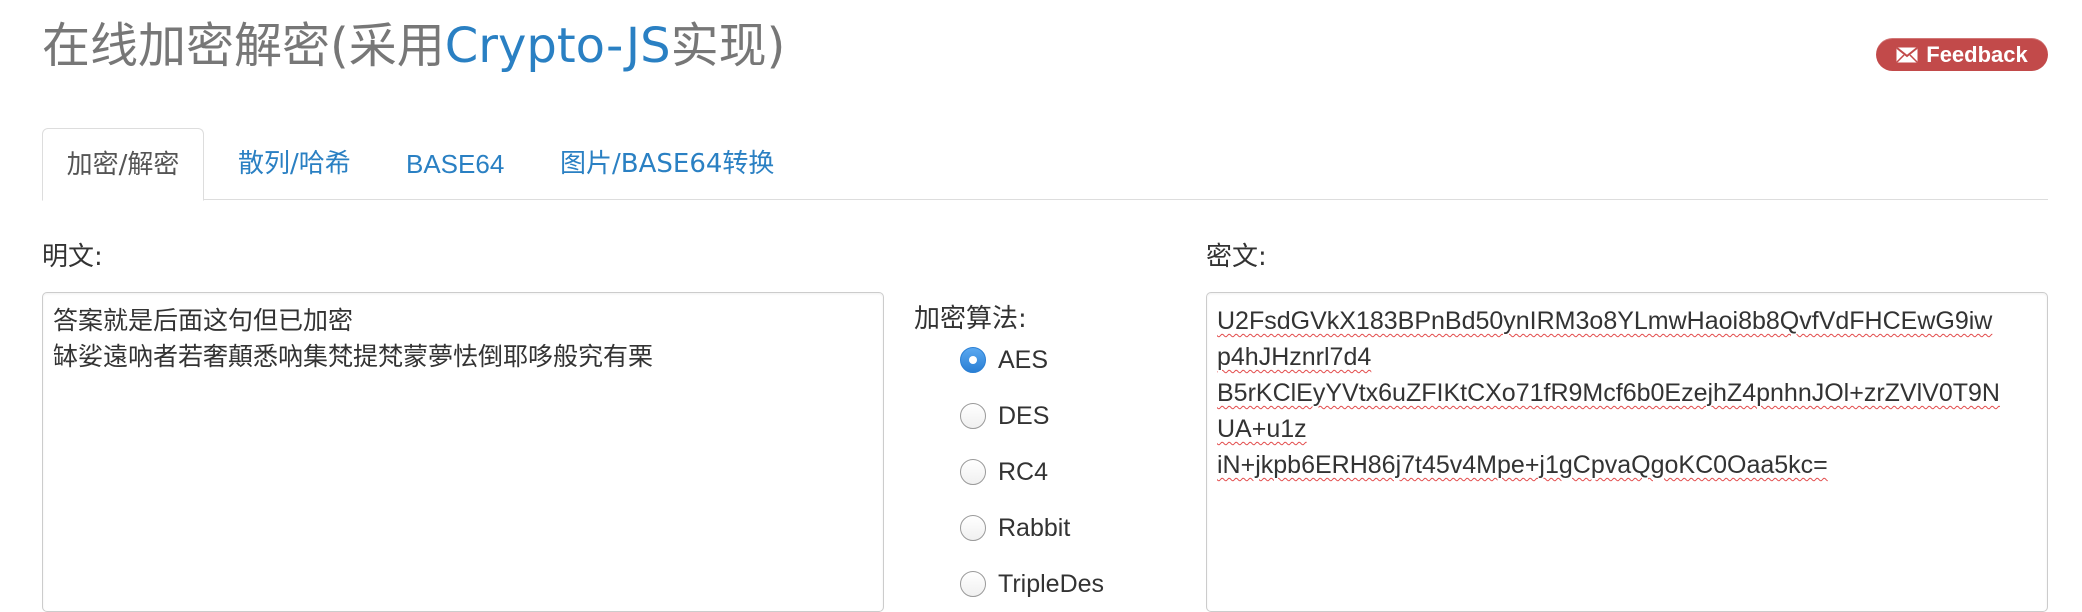  What do you see at coordinates (1236, 257) in the screenshot?
I see `ciphertext-label: 密文:` at bounding box center [1236, 257].